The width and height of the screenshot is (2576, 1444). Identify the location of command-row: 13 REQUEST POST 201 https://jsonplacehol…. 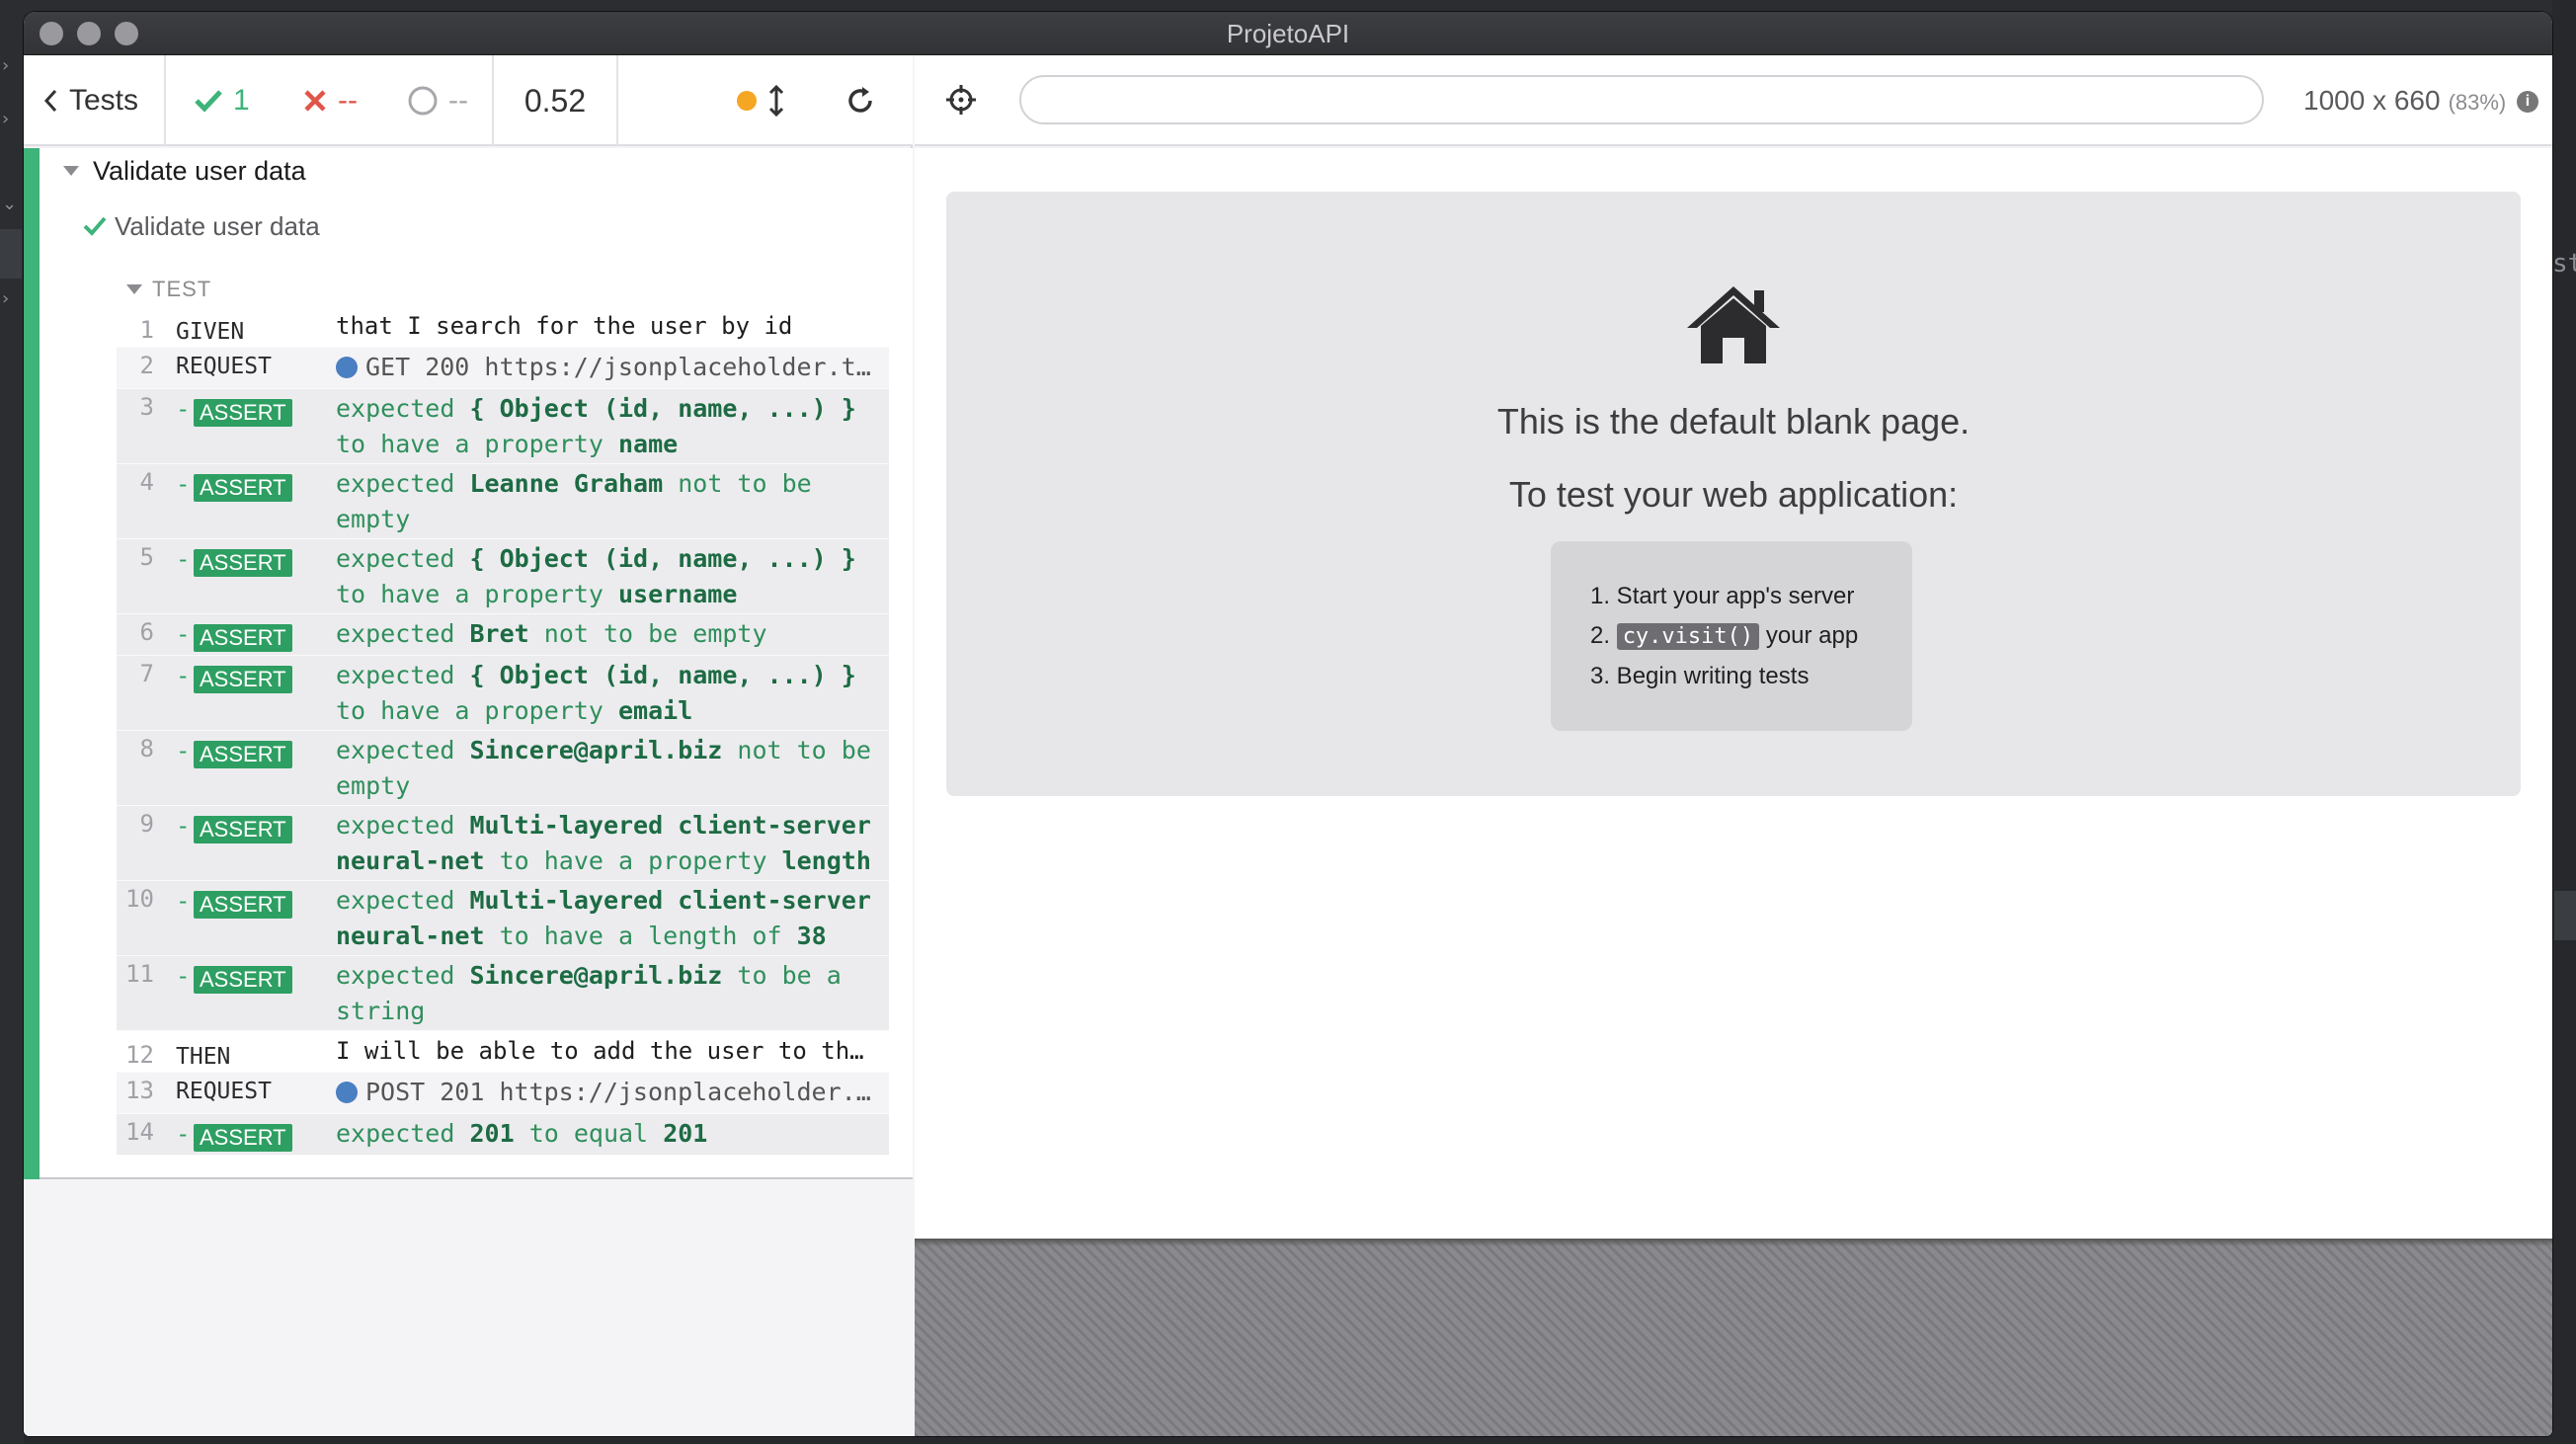
(503, 1093).